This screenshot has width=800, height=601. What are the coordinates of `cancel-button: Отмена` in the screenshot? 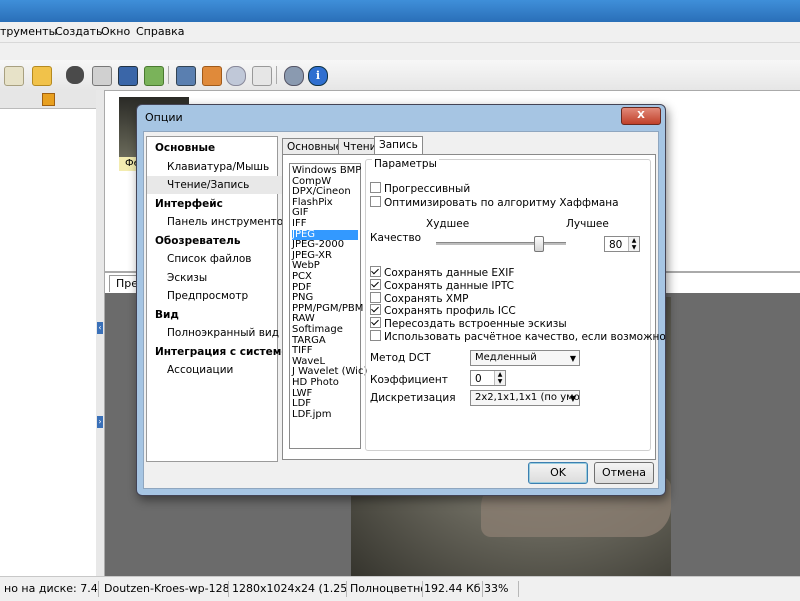 It's located at (624, 473).